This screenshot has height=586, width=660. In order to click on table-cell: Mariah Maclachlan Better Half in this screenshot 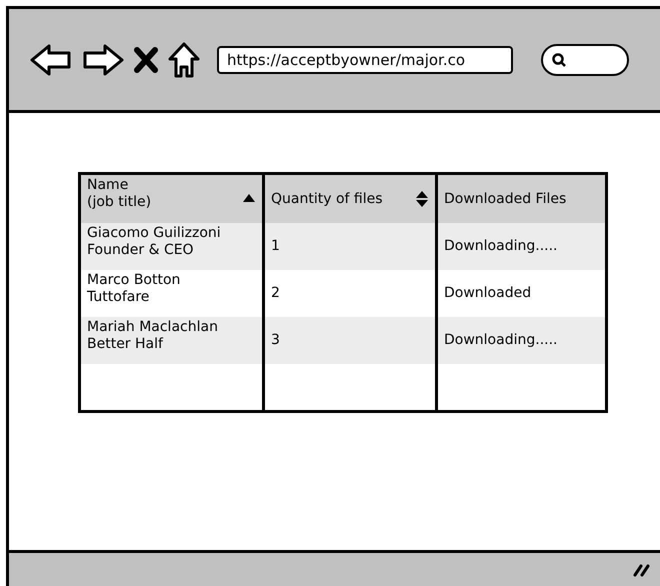, I will do `click(173, 340)`.